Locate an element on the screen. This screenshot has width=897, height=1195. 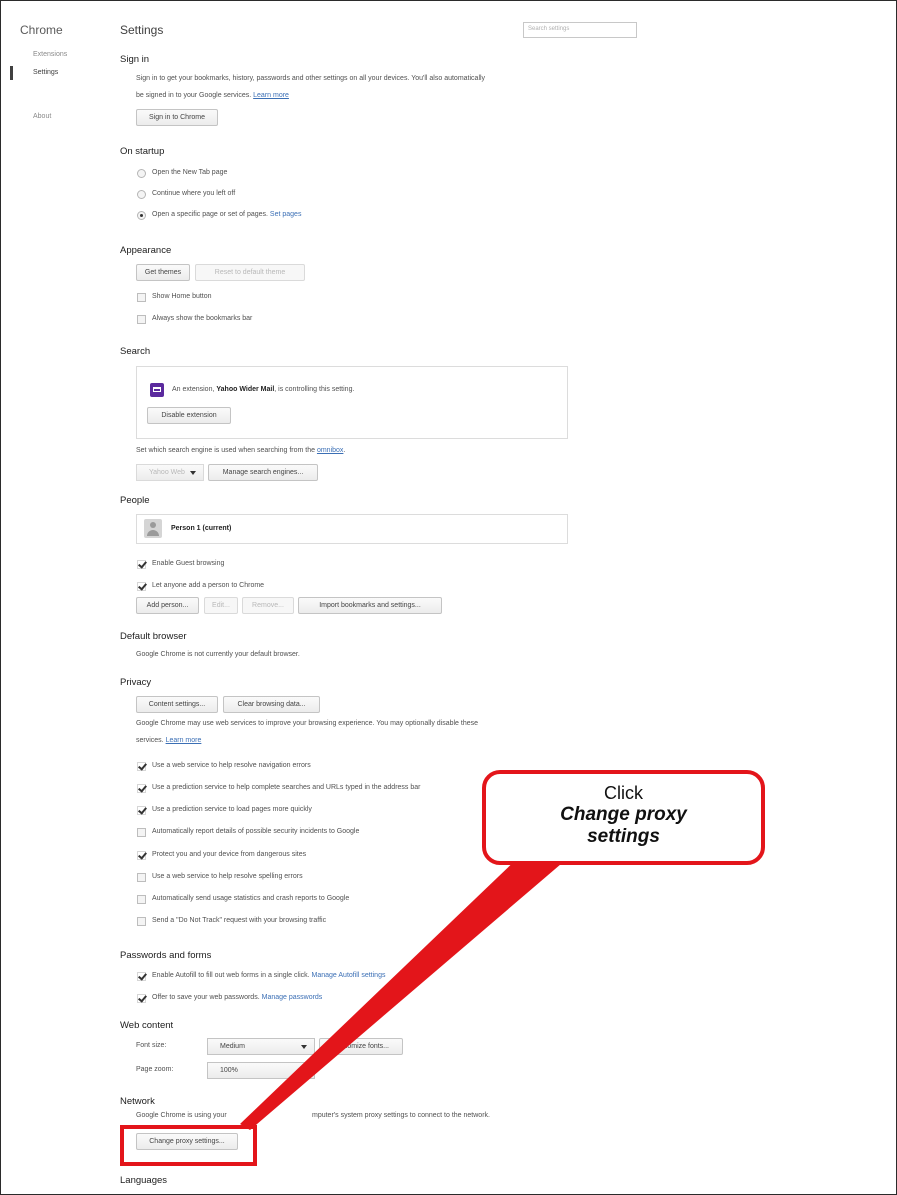
section-heading-passwords: Passwords and forms is located at coordinates (166, 955).